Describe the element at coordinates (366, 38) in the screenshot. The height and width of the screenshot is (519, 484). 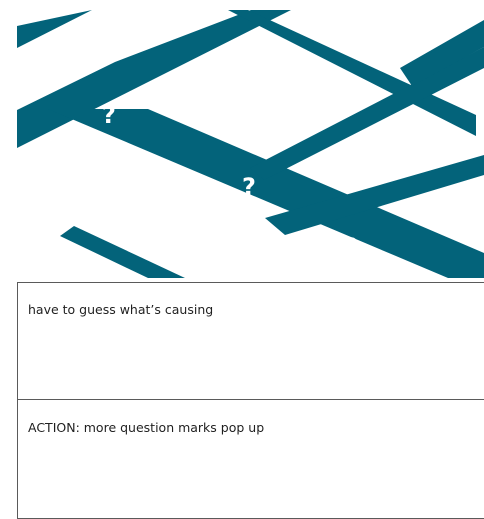
I see `question-mark-2: ?` at that location.